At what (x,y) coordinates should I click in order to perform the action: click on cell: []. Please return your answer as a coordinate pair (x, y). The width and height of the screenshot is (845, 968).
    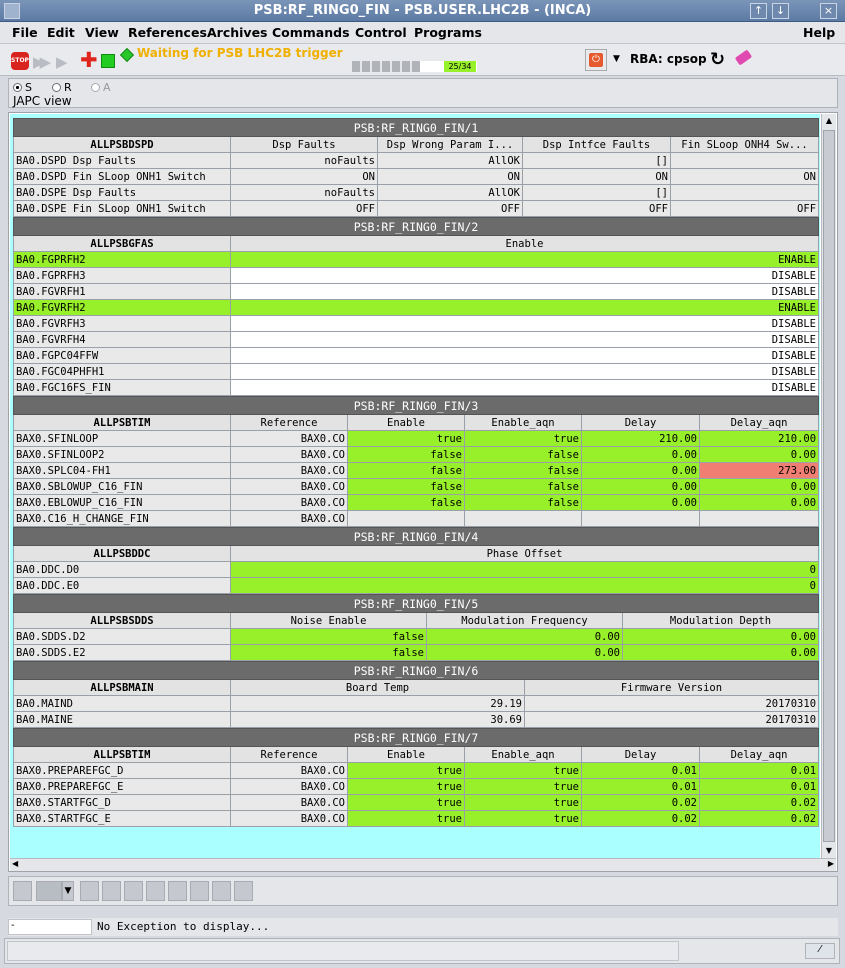
    Looking at the image, I should click on (596, 192).